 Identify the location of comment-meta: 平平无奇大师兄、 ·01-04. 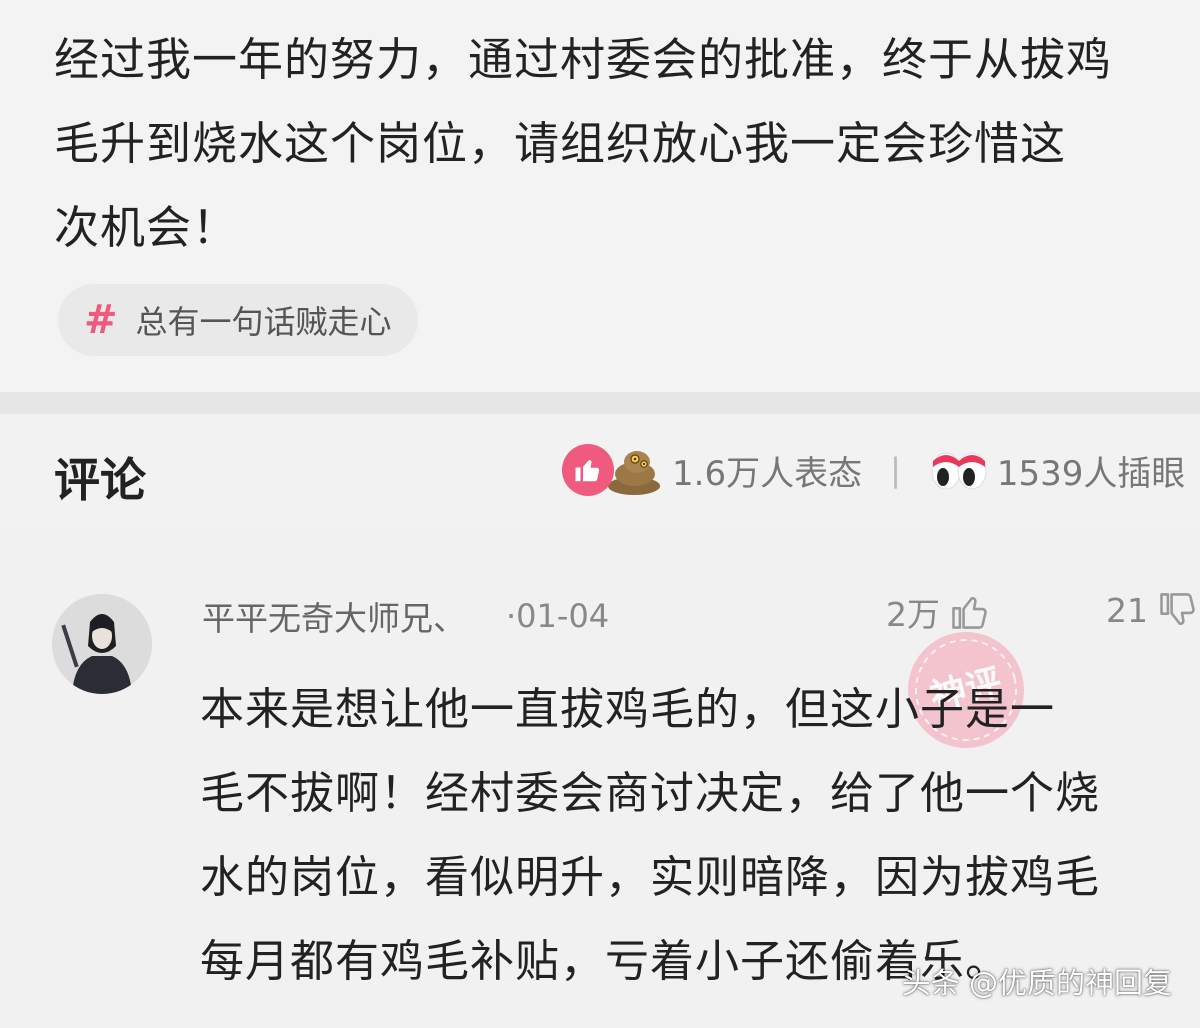
(405, 616).